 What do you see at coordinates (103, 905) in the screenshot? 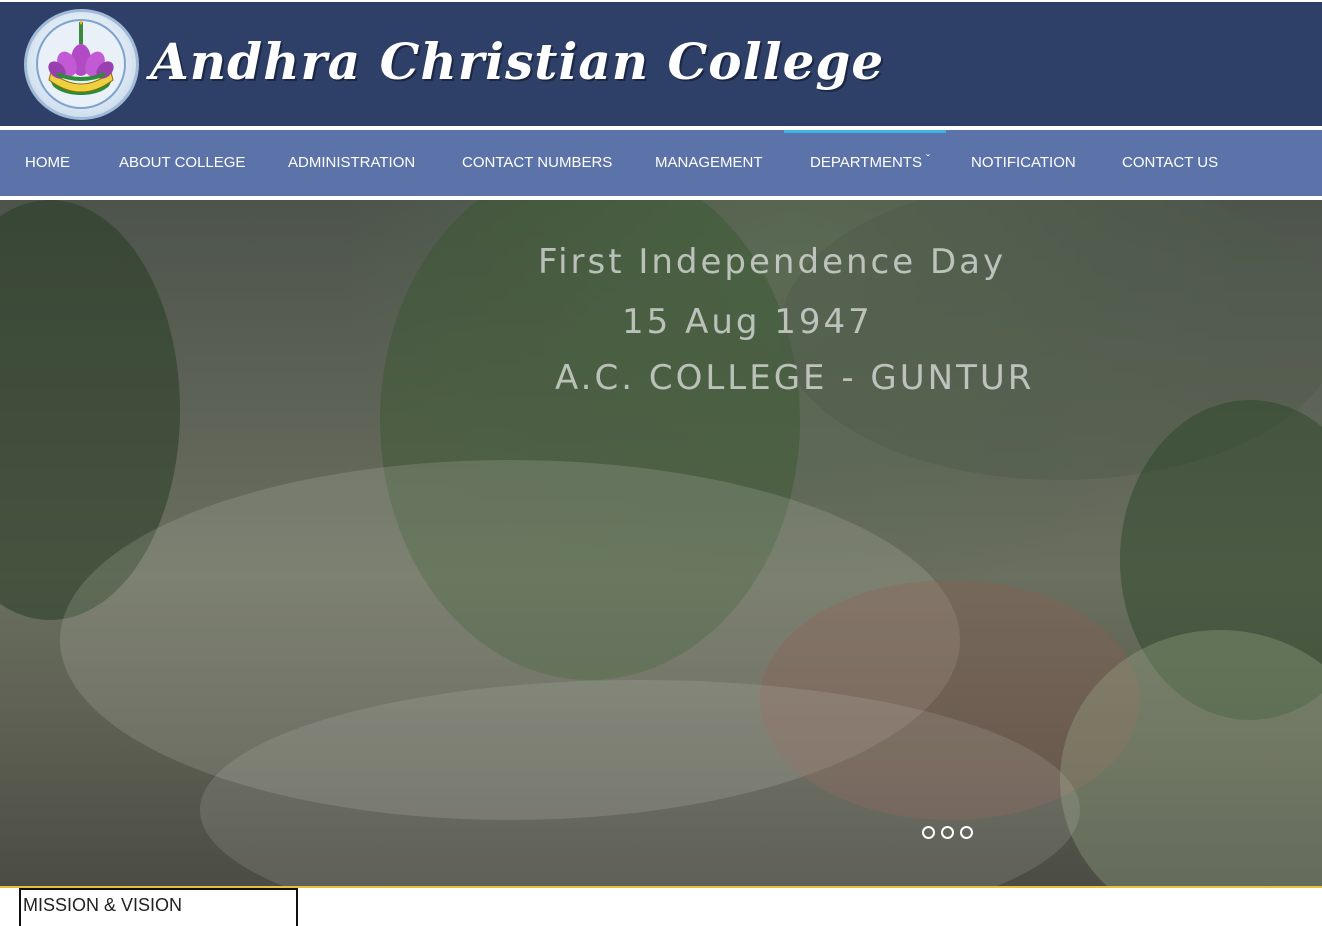
I see `mission-vision-heading: MISSION & VISION` at bounding box center [103, 905].